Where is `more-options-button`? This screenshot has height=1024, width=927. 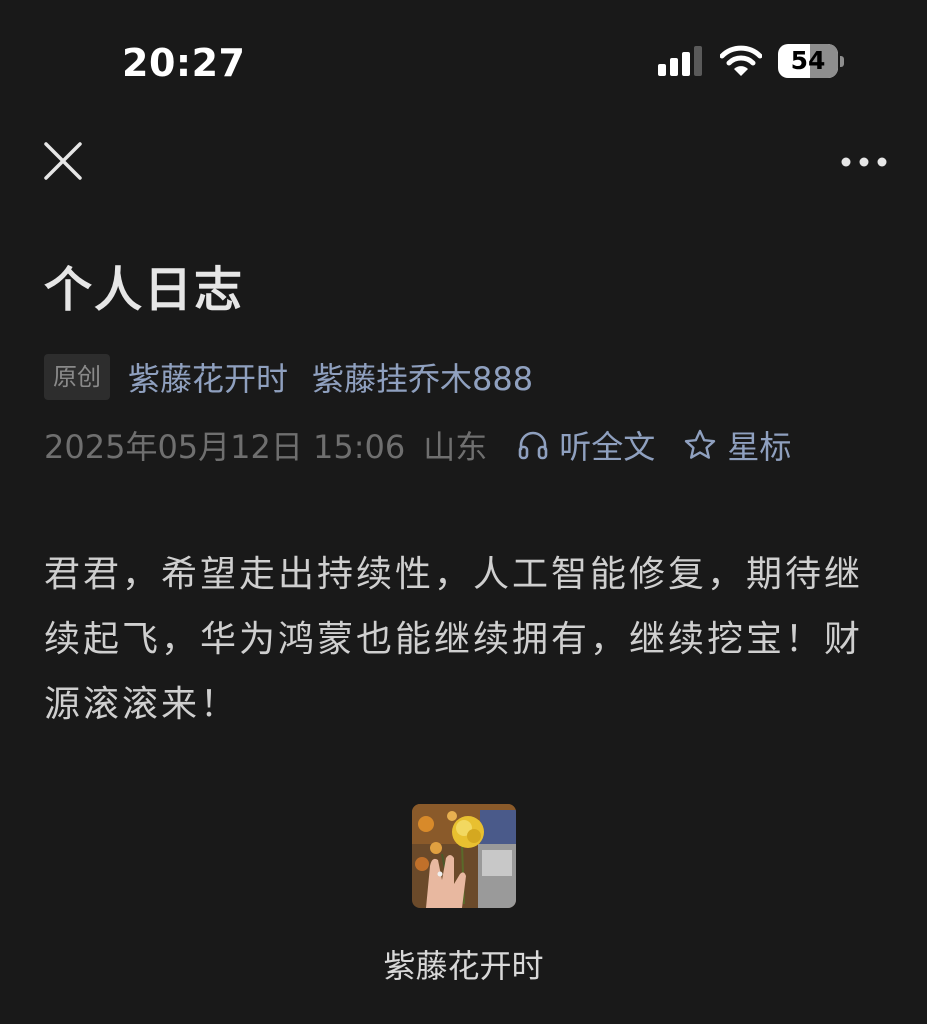
more-options-button is located at coordinates (864, 162).